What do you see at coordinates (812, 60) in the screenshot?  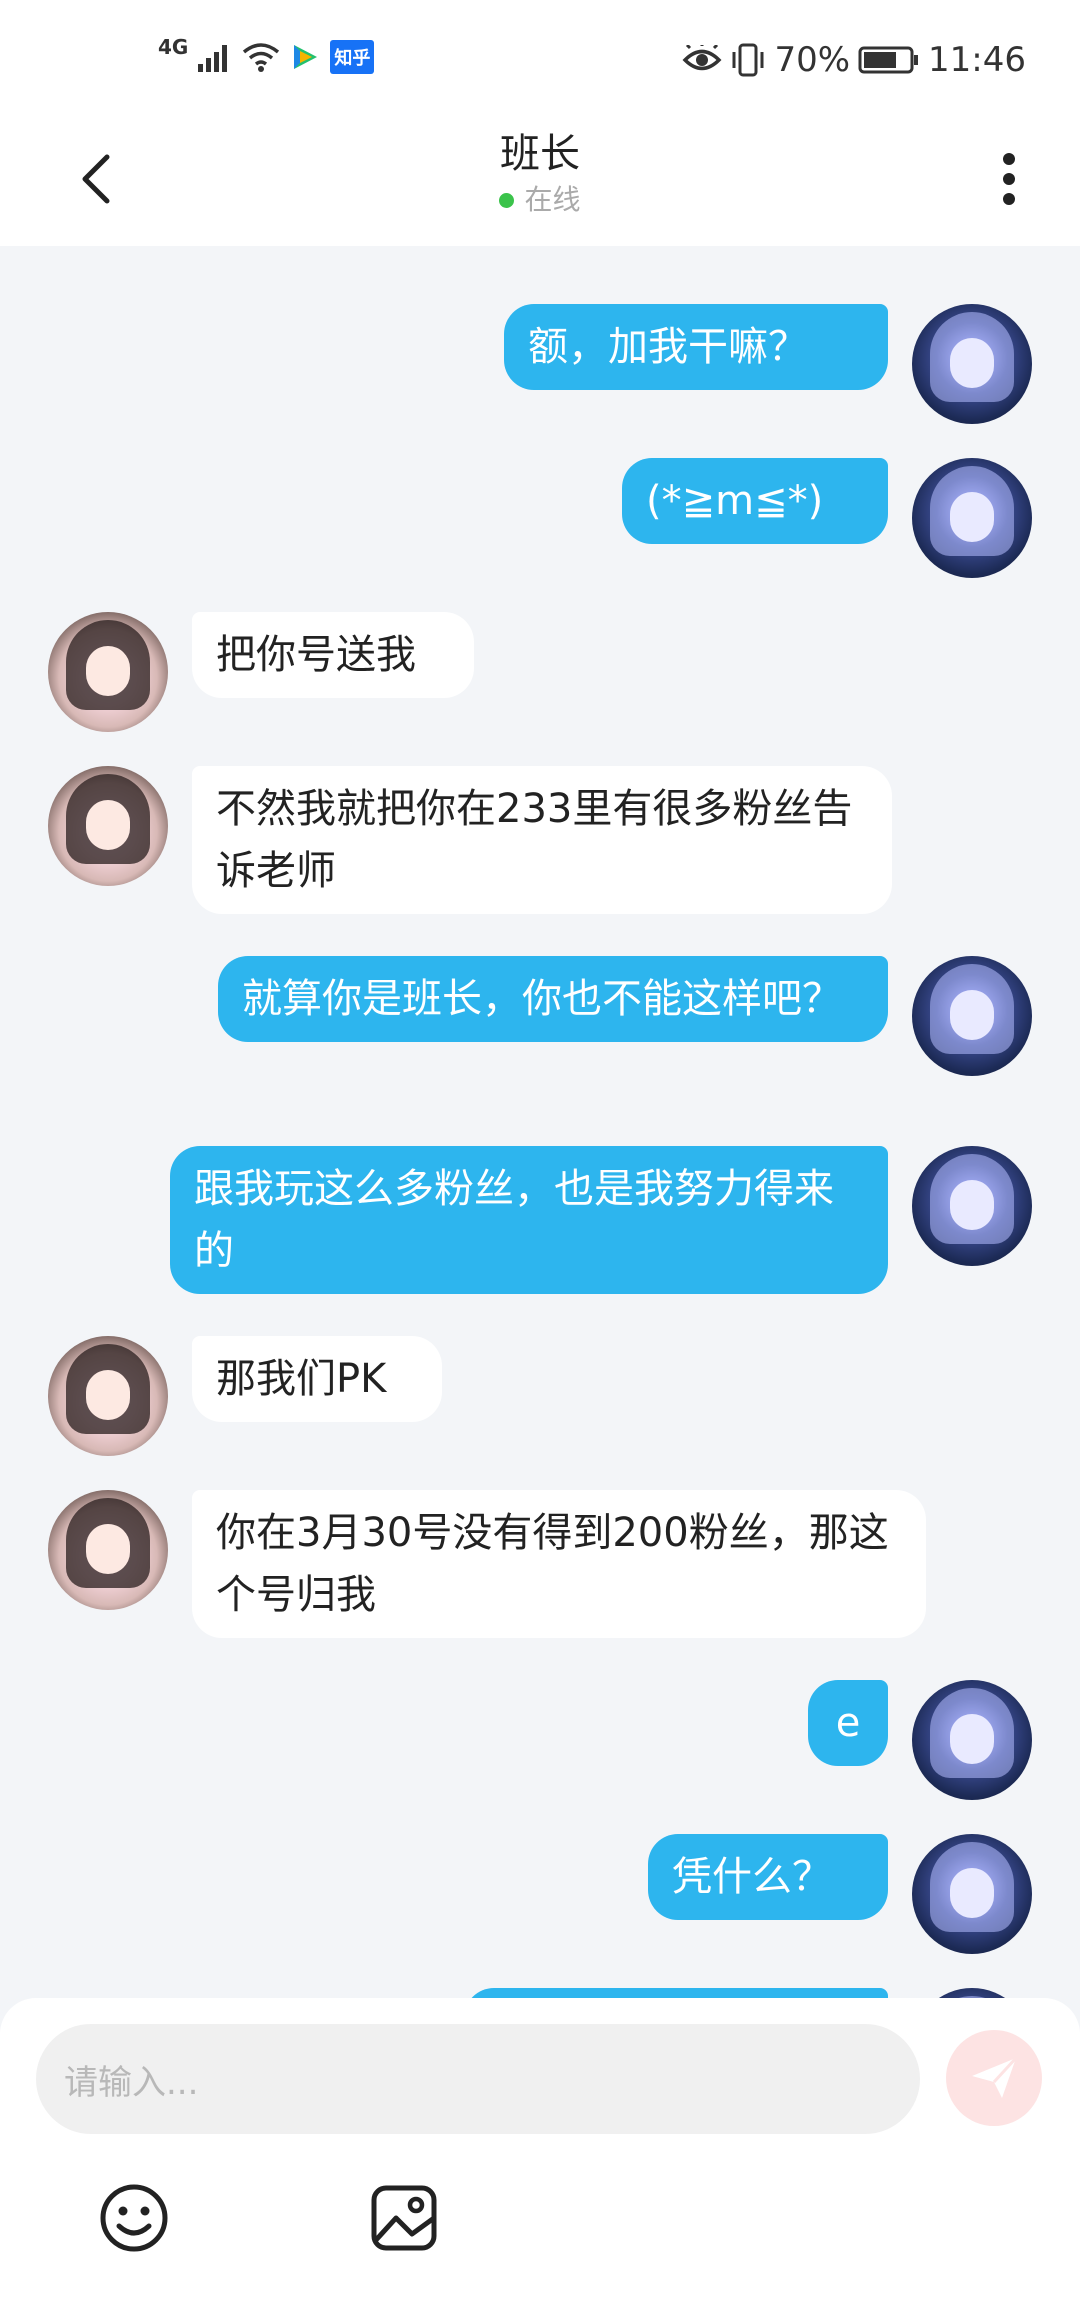 I see `battery-percent: 70%` at bounding box center [812, 60].